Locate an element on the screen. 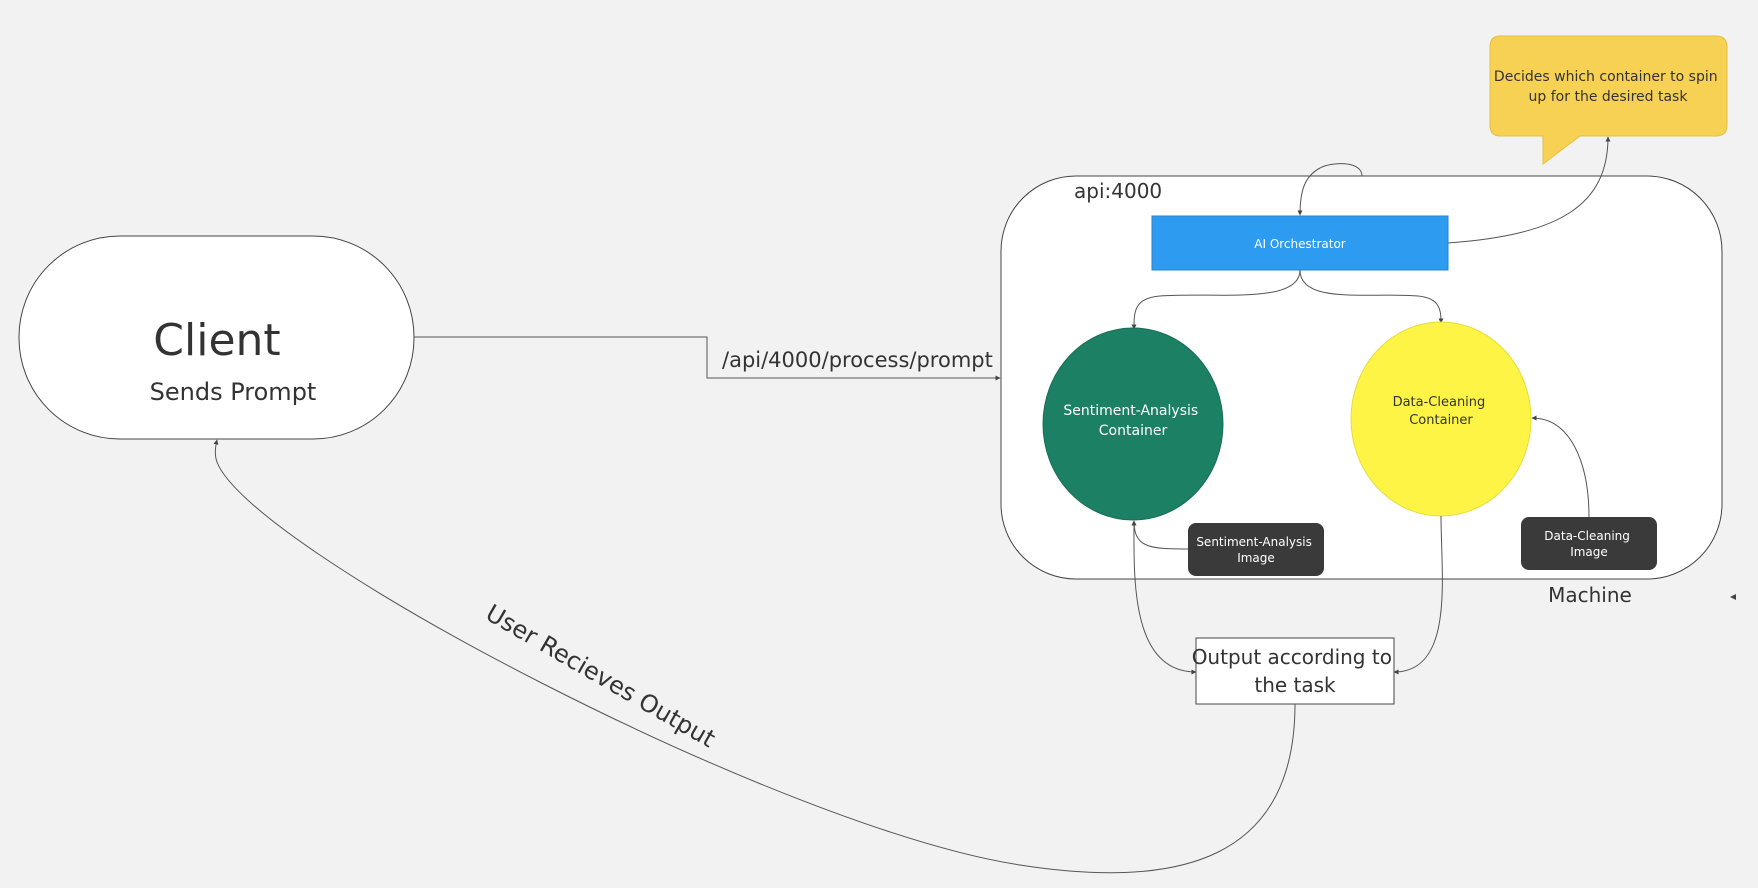  client-subtitle: Sends Prompt is located at coordinates (233, 392).